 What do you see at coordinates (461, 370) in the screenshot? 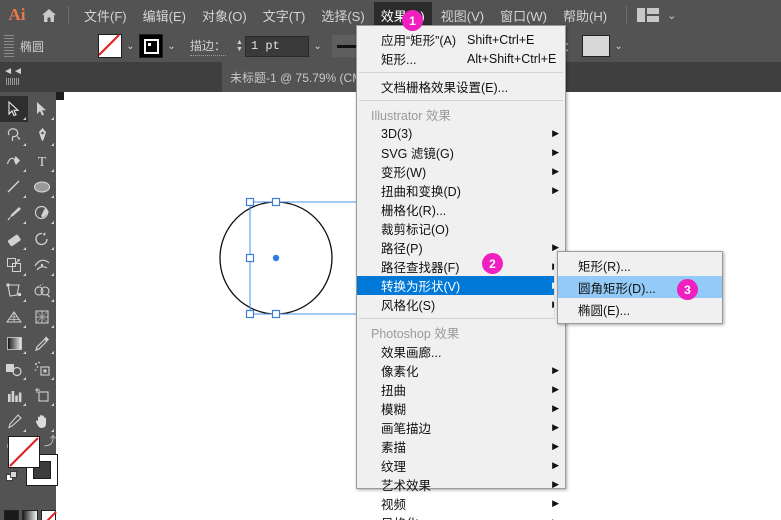
I see `menu-item-pixelate: 像素化 ▶` at bounding box center [461, 370].